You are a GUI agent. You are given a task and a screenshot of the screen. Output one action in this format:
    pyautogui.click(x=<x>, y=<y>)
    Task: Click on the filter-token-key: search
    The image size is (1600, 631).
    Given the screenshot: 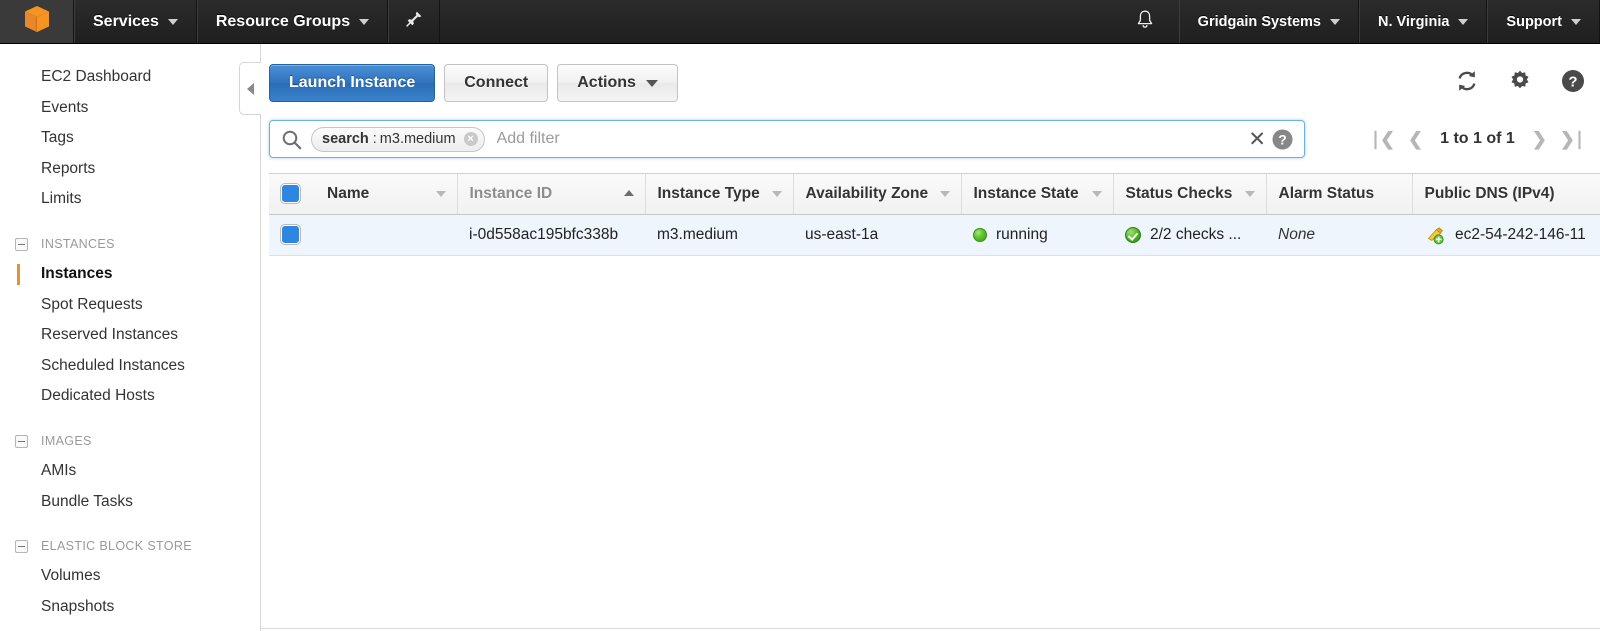 What is the action you would take?
    pyautogui.click(x=345, y=139)
    